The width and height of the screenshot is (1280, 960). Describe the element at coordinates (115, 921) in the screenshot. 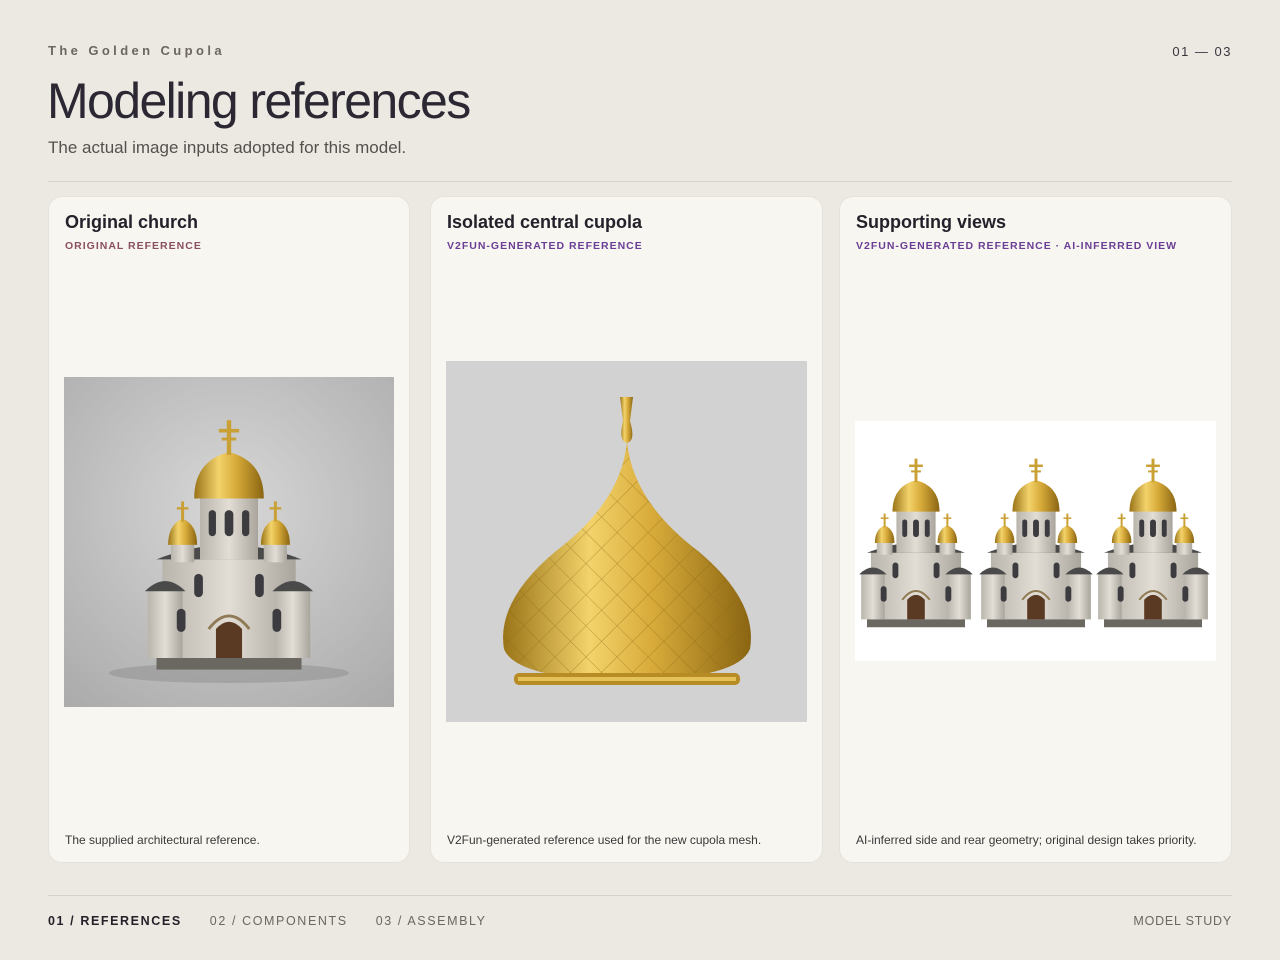

I see `nav-item-references: 01 / REFERENCES` at that location.